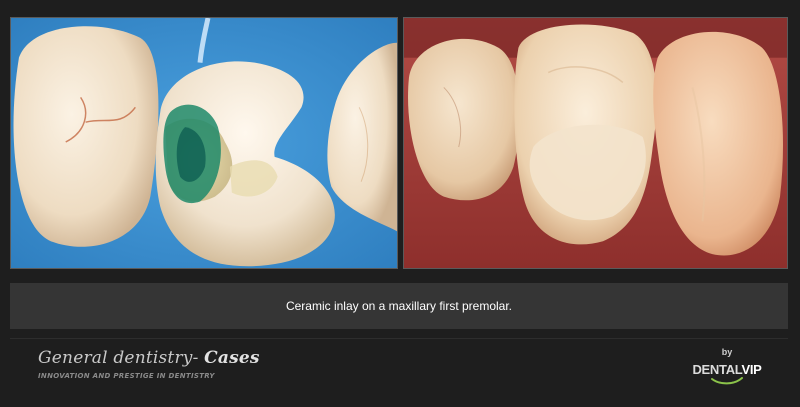  What do you see at coordinates (126, 376) in the screenshot?
I see `brand-tagline: INNOVATION AND PRESTIGE IN DENTISTRY` at bounding box center [126, 376].